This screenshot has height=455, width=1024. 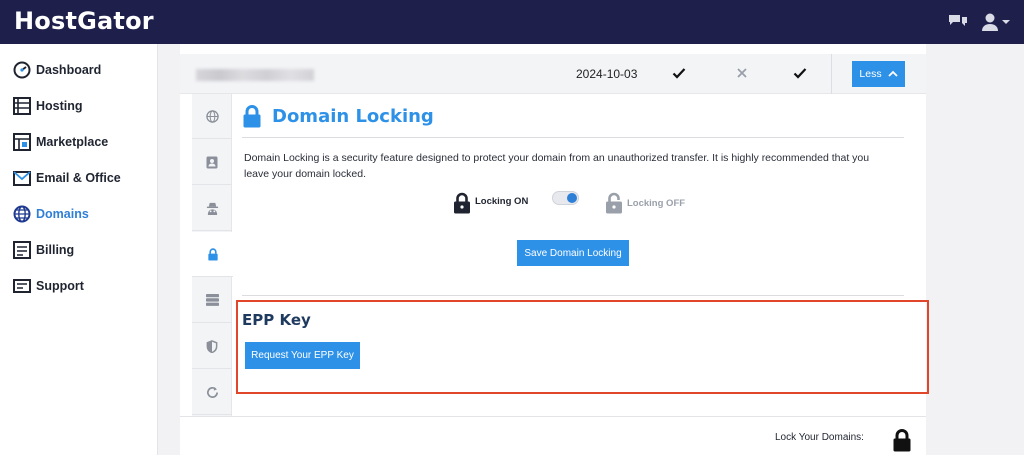 I want to click on sidebar-item-domains: Domains, so click(x=50, y=214).